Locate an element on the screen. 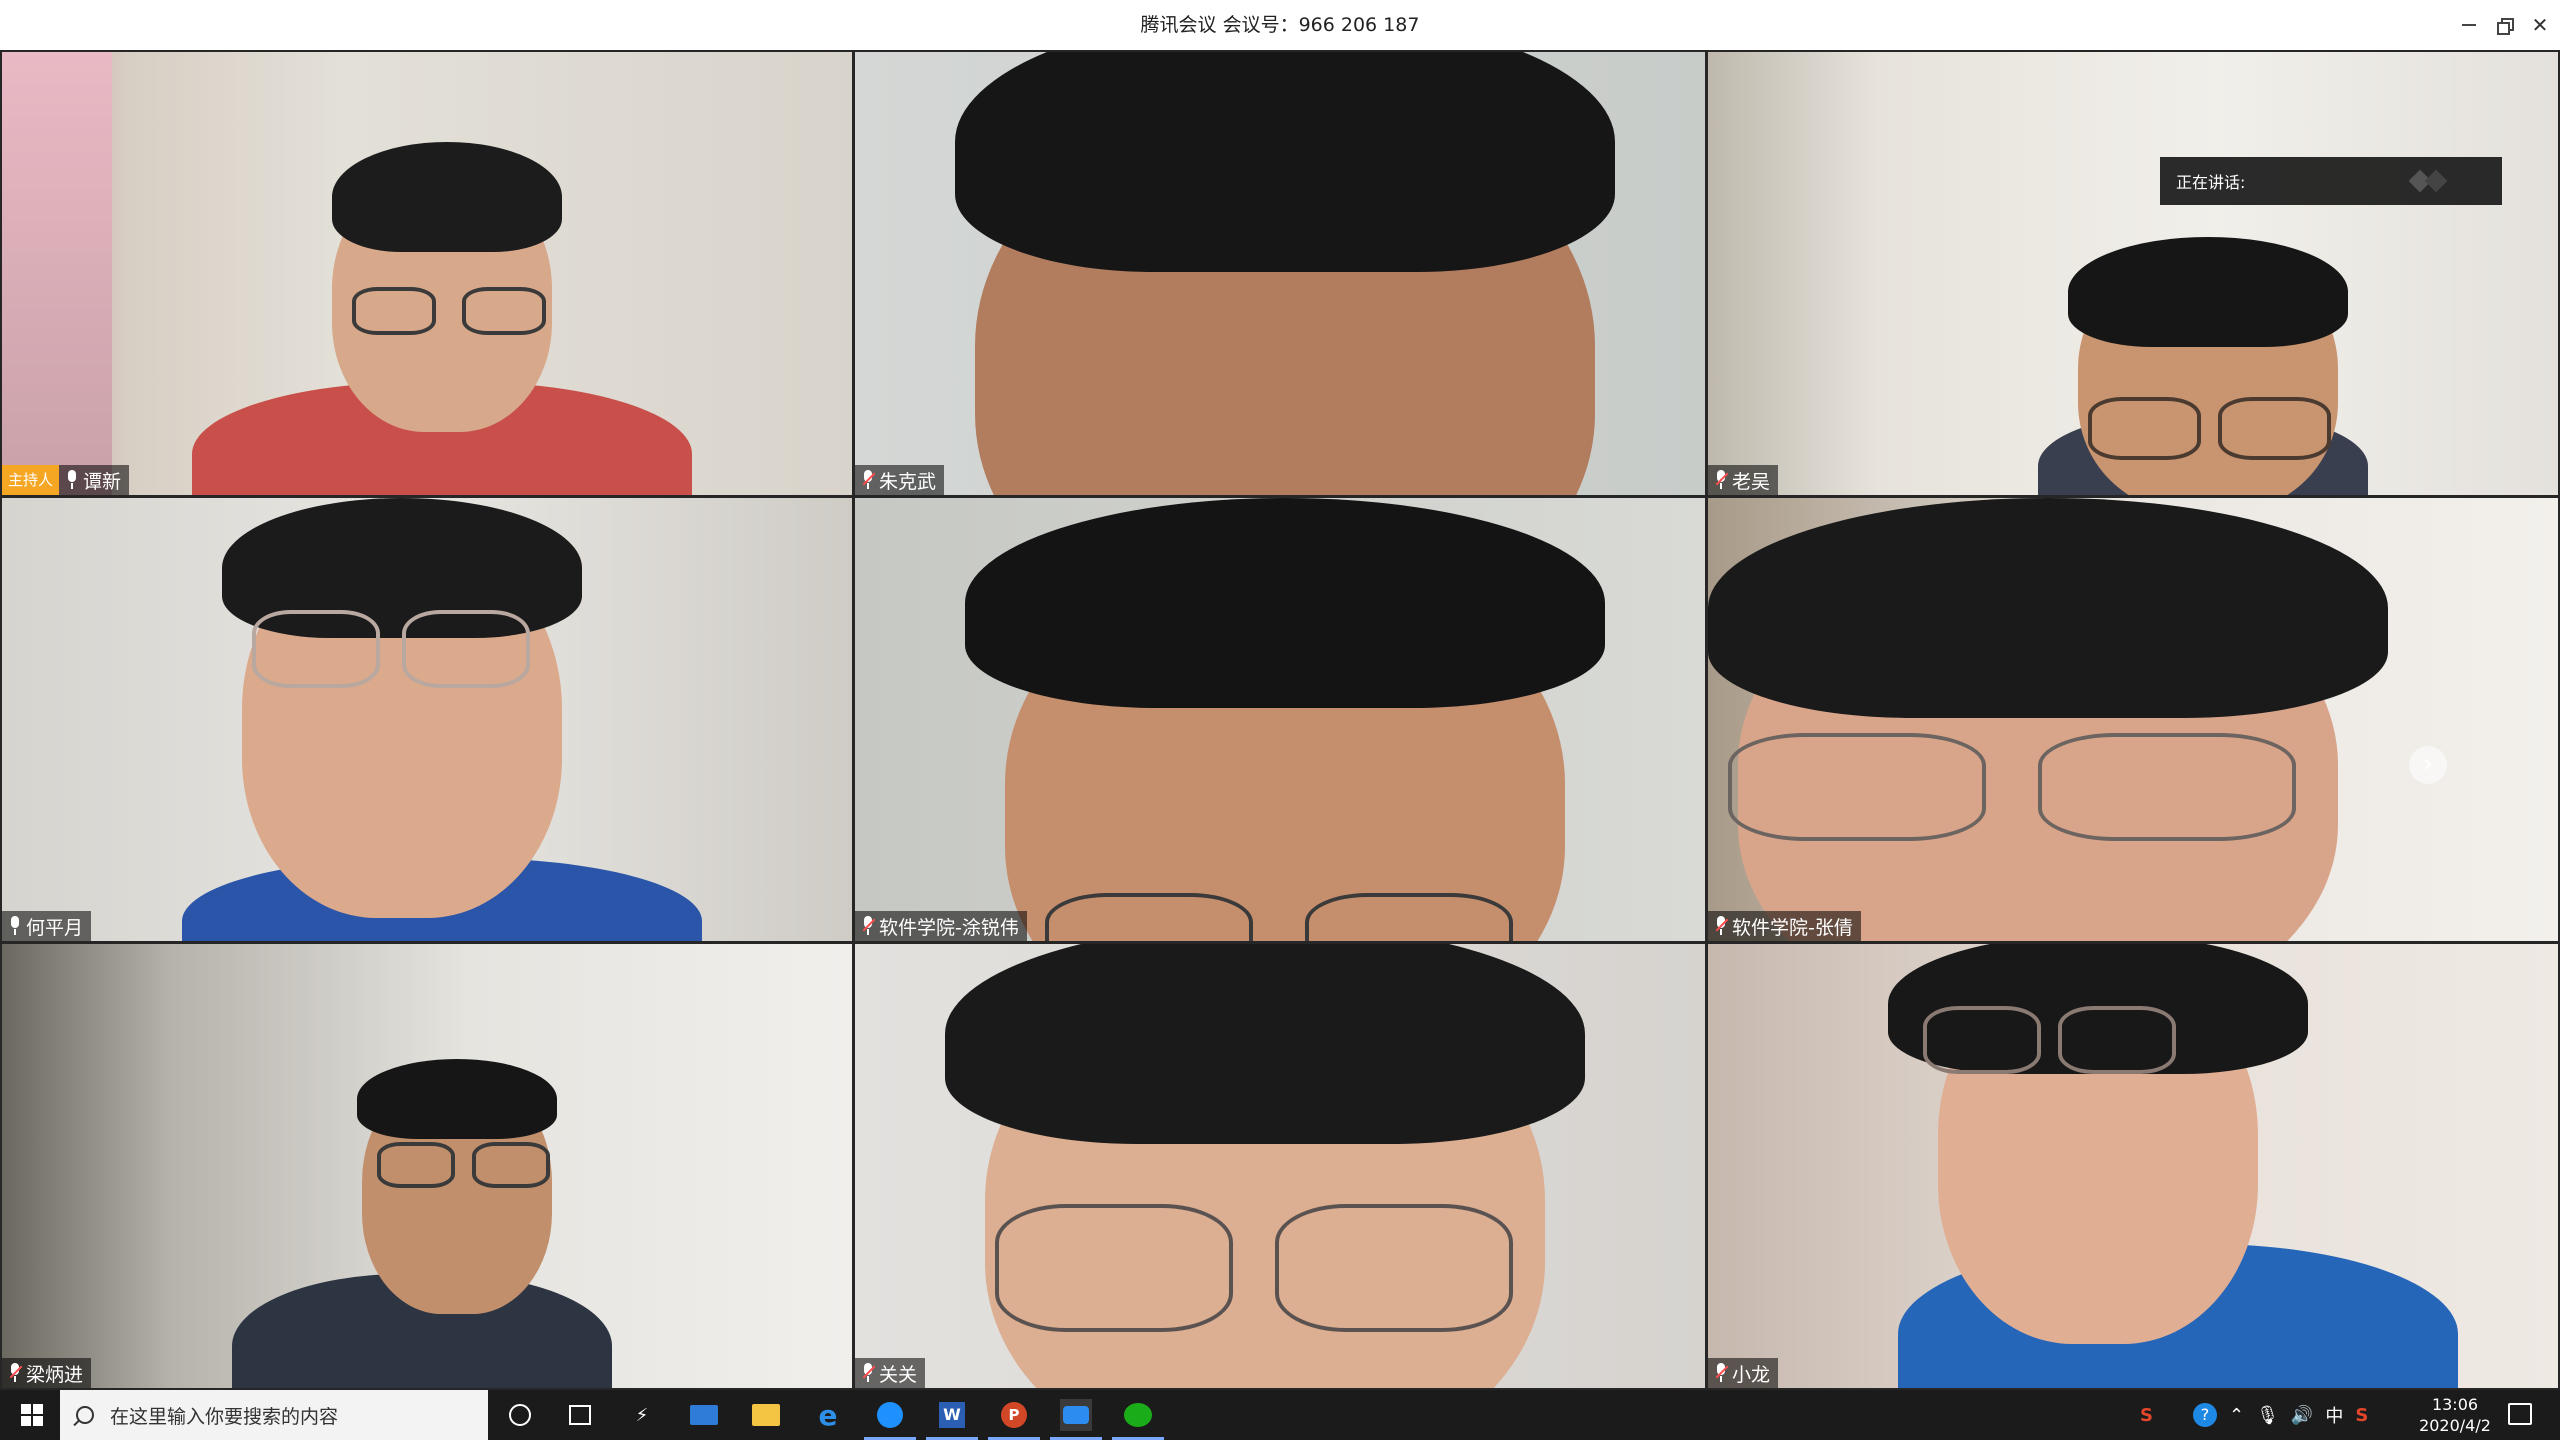  clock-date: 2020/4/2 is located at coordinates (2455, 1425).